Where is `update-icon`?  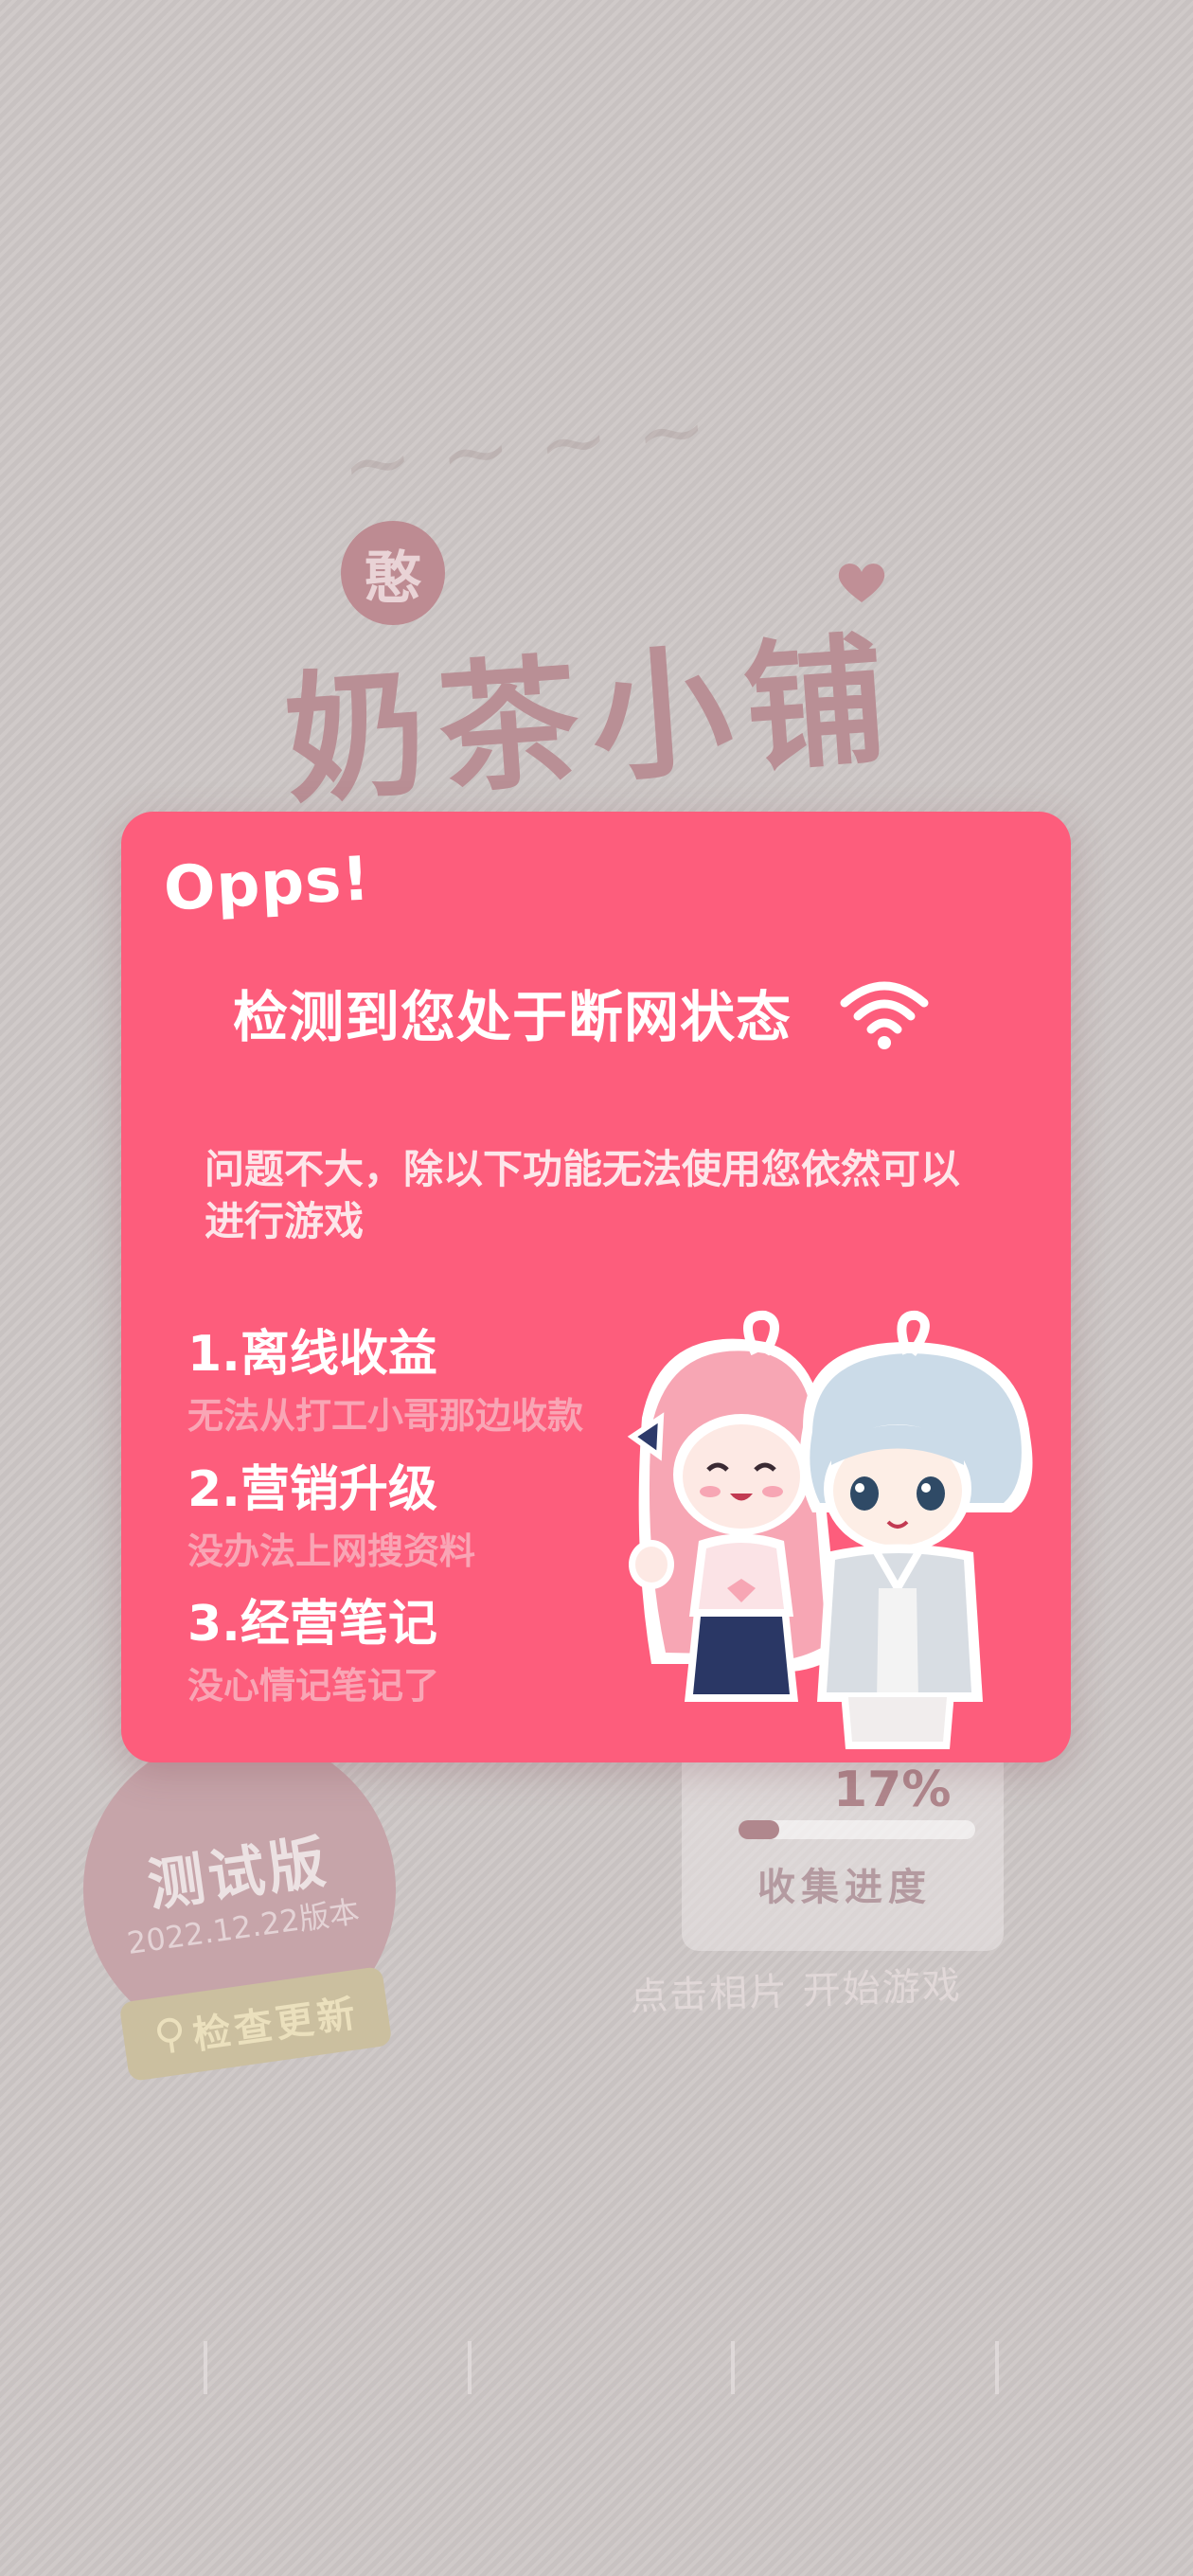
update-icon is located at coordinates (170, 2035).